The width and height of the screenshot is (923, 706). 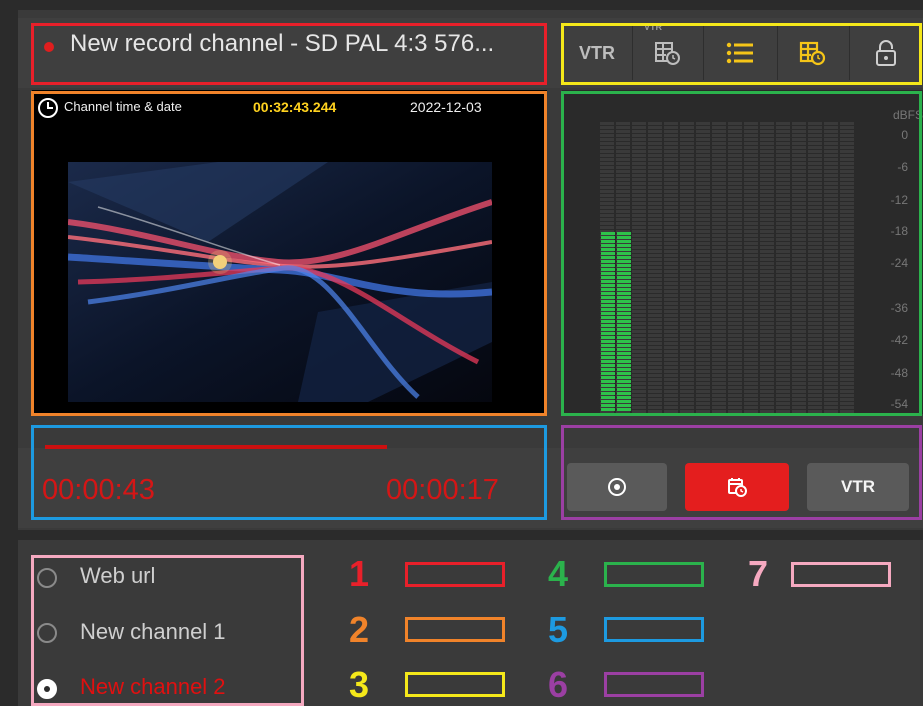 What do you see at coordinates (617, 487) in the screenshot?
I see `record-button` at bounding box center [617, 487].